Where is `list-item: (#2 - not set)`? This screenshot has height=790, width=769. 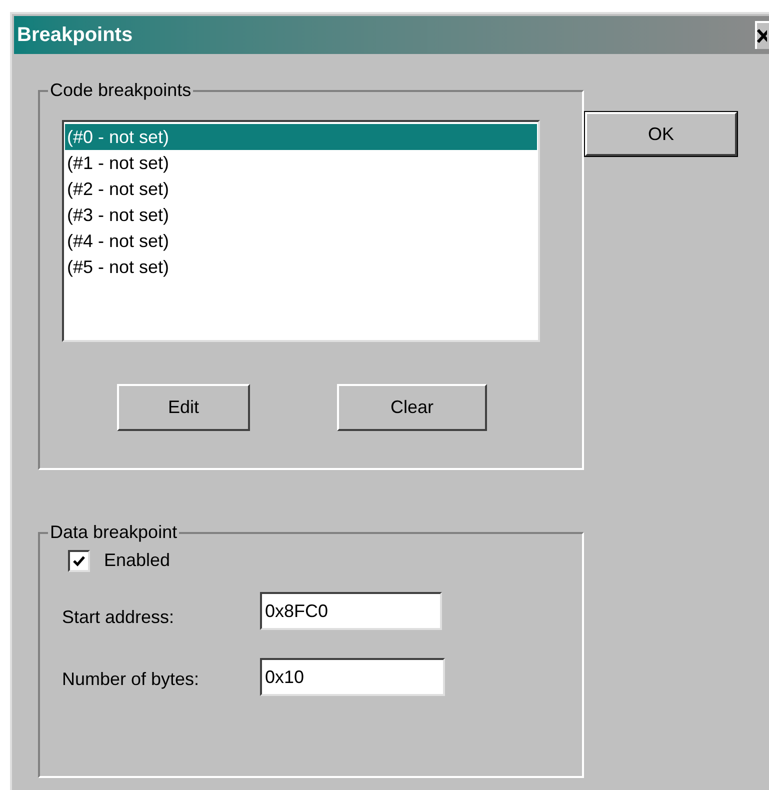
list-item: (#2 - not set) is located at coordinates (301, 189).